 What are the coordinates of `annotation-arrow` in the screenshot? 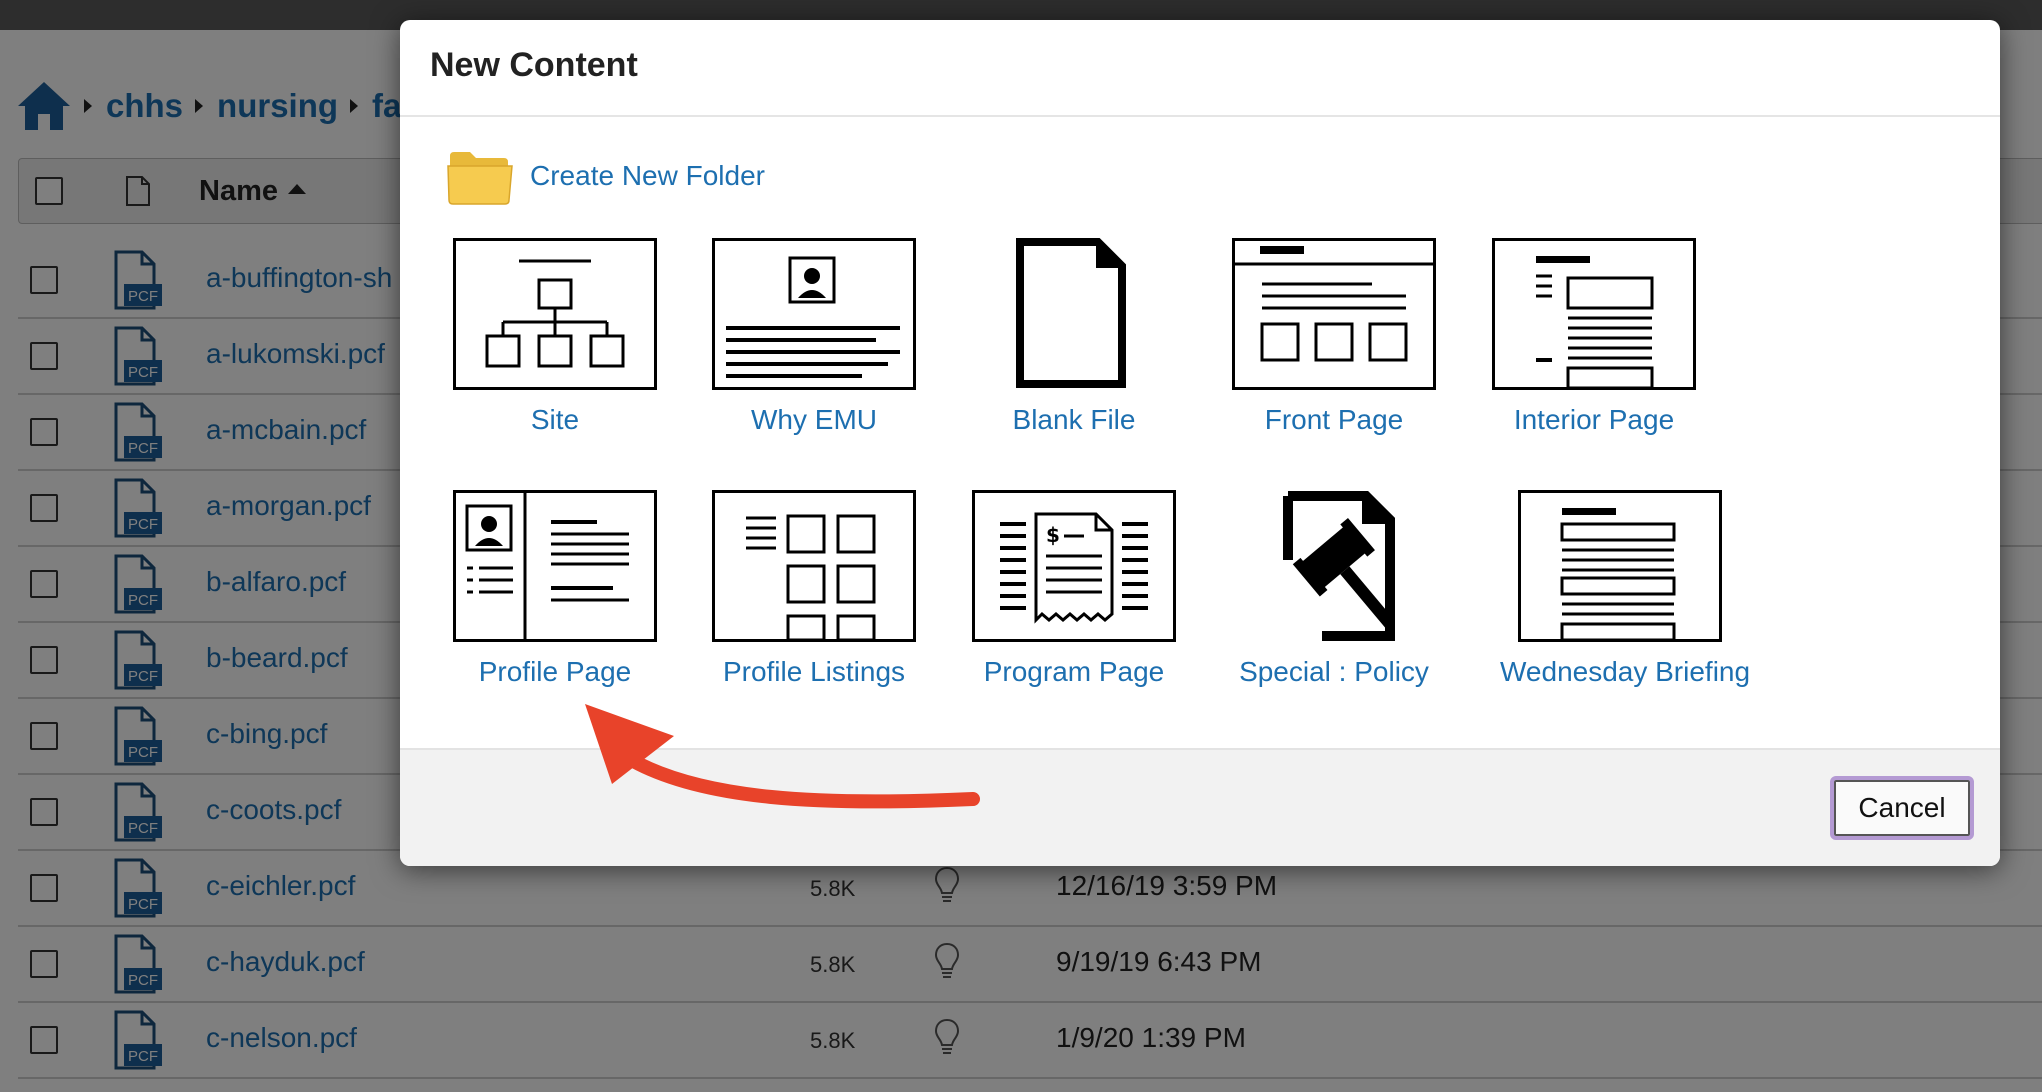 It's located at (782, 756).